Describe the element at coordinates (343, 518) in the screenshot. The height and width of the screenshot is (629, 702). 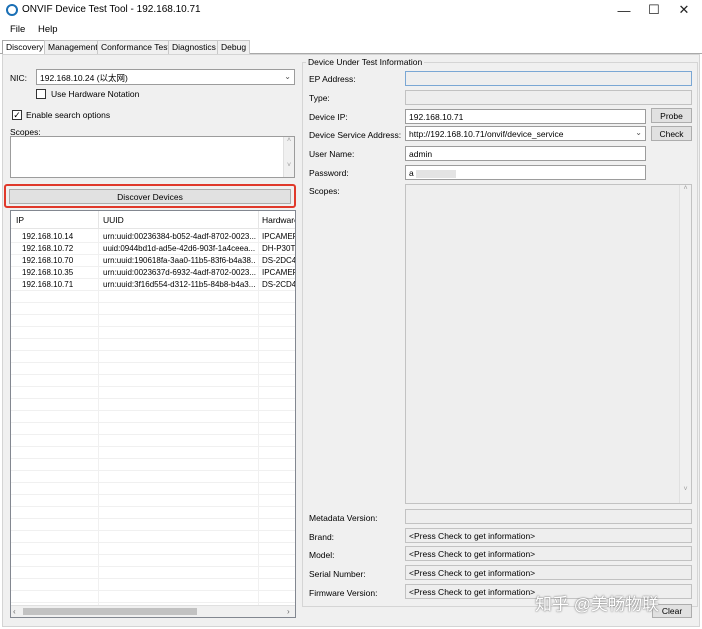
I see `metadata-label: Metadata Version:` at that location.